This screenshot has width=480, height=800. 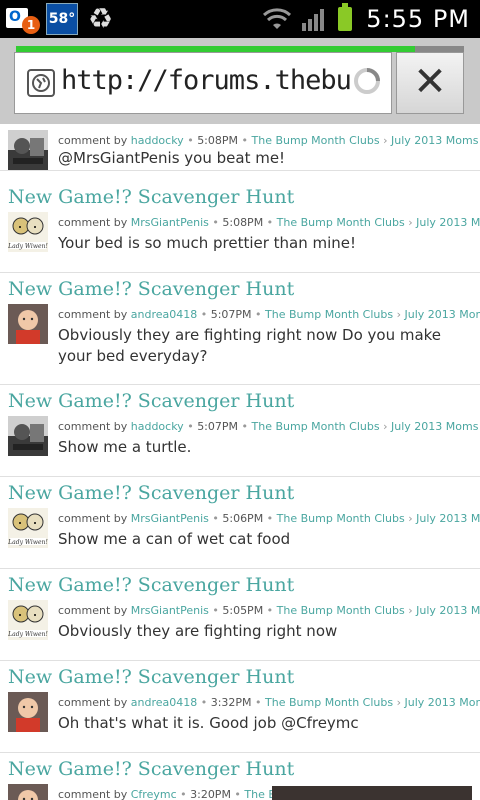 What do you see at coordinates (277, 19) in the screenshot?
I see `wifi-icon` at bounding box center [277, 19].